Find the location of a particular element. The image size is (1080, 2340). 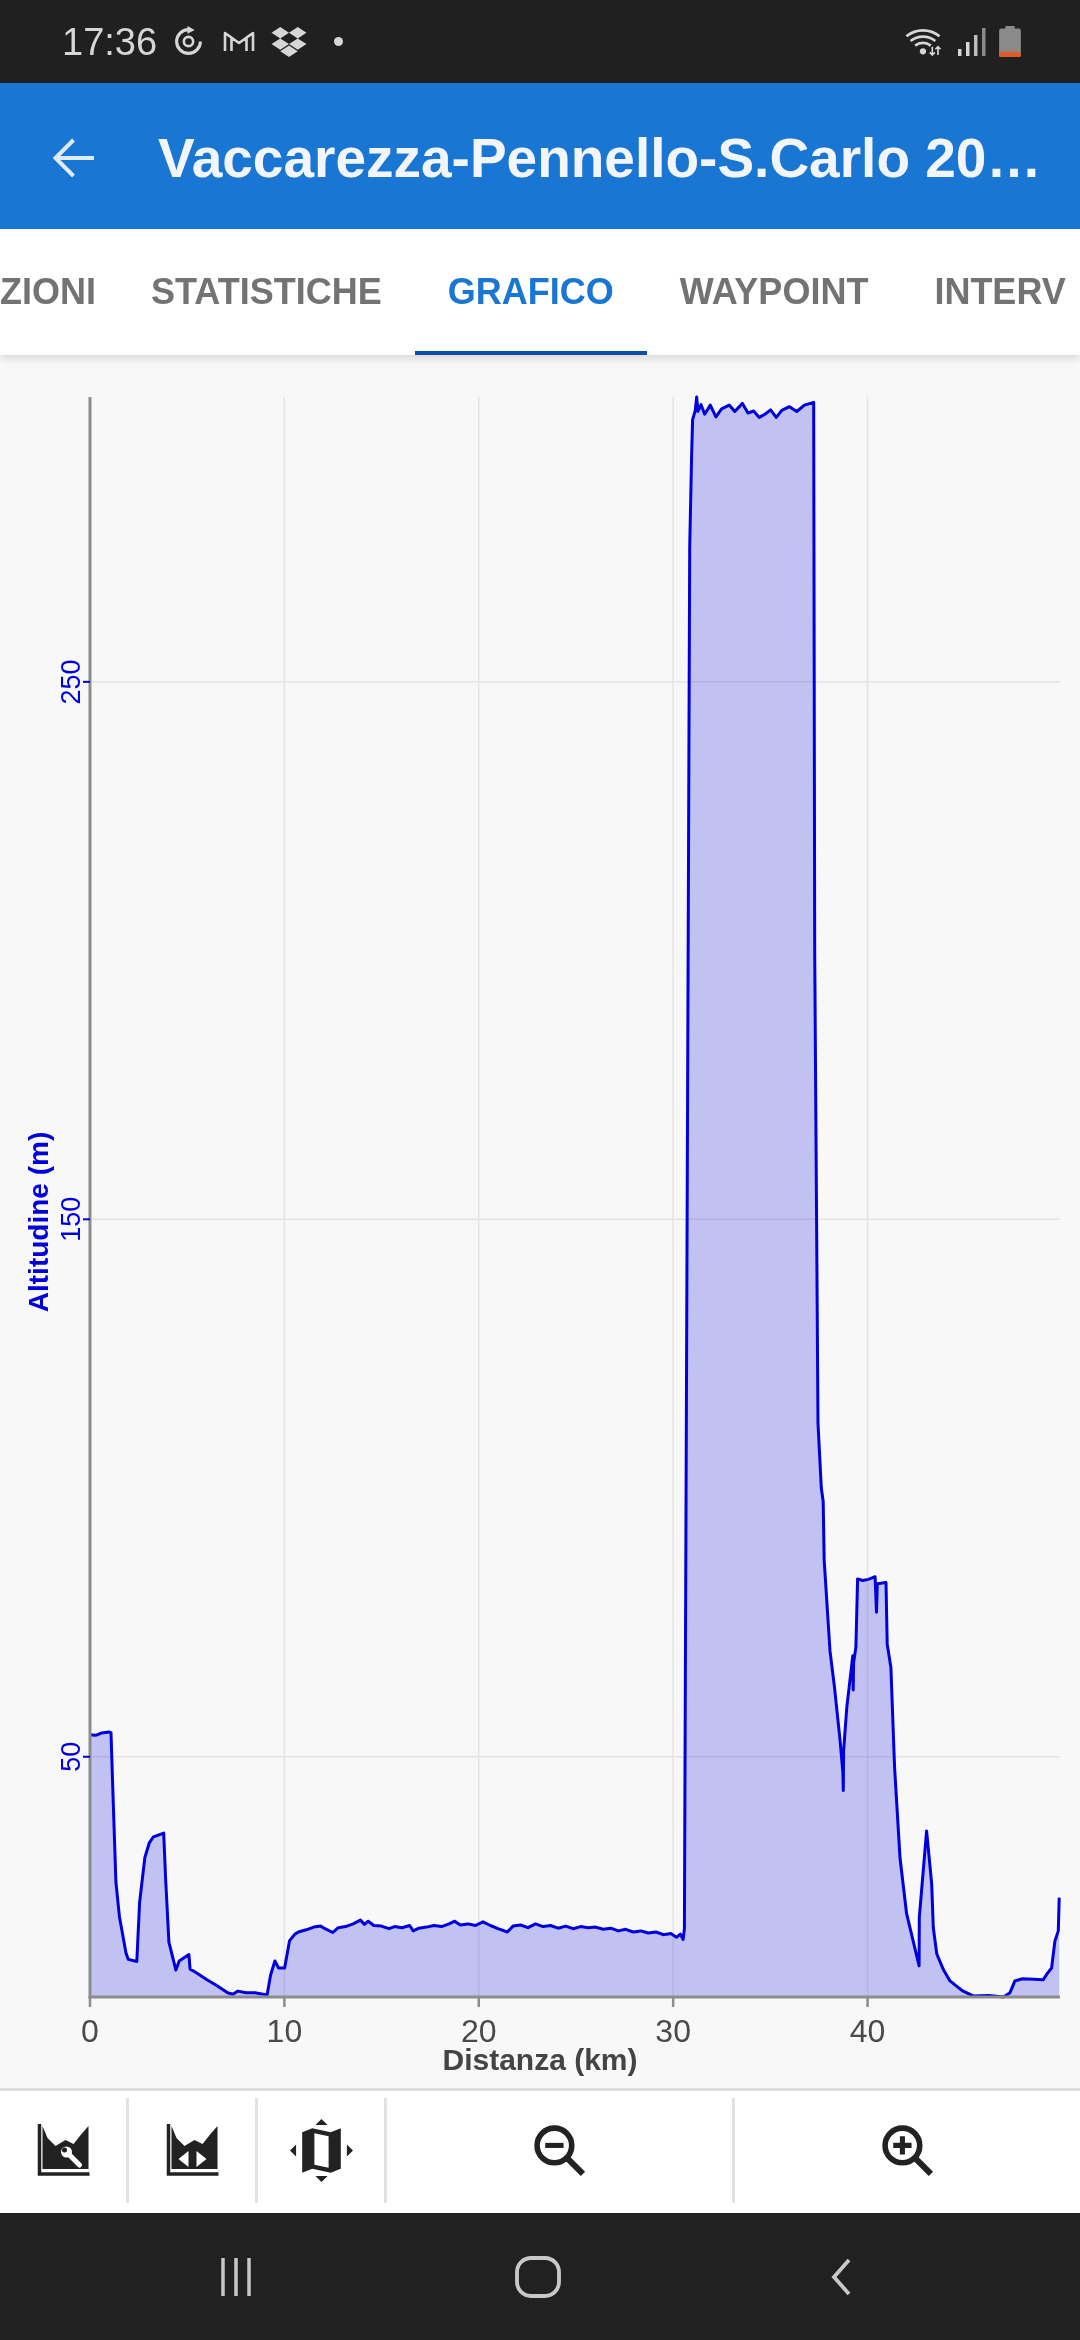

signal-icon is located at coordinates (972, 41).